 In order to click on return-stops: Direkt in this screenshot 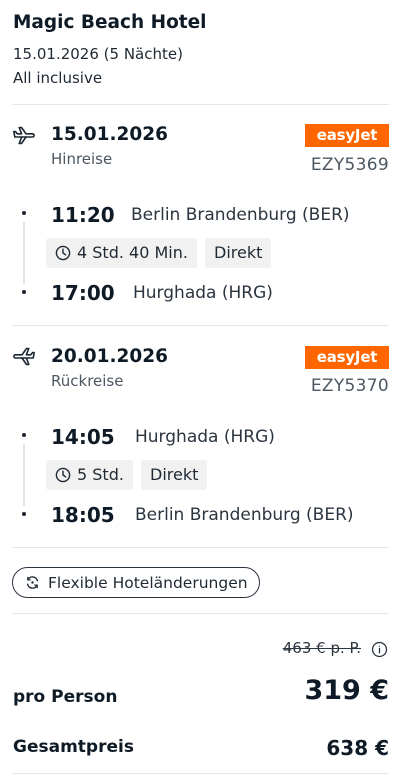, I will do `click(174, 474)`.